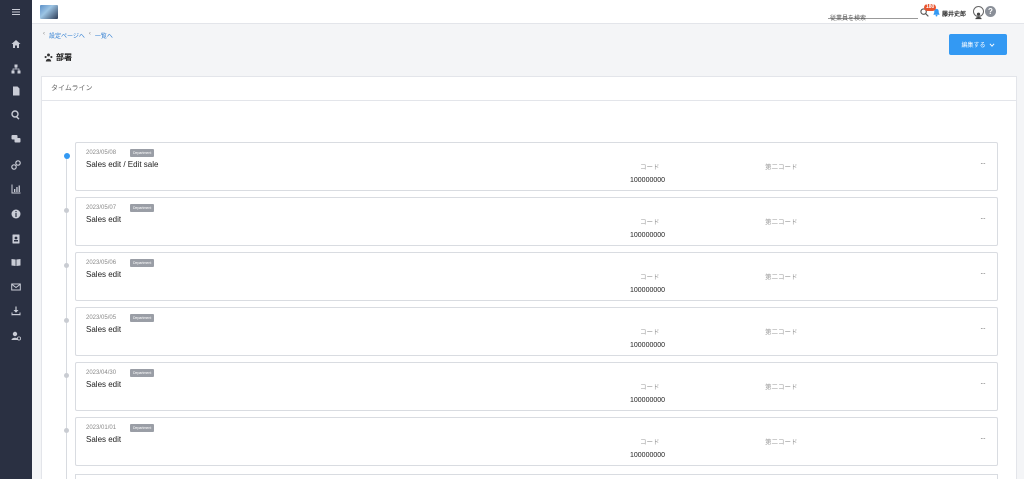 The width and height of the screenshot is (1024, 479). I want to click on info-icon, so click(16, 214).